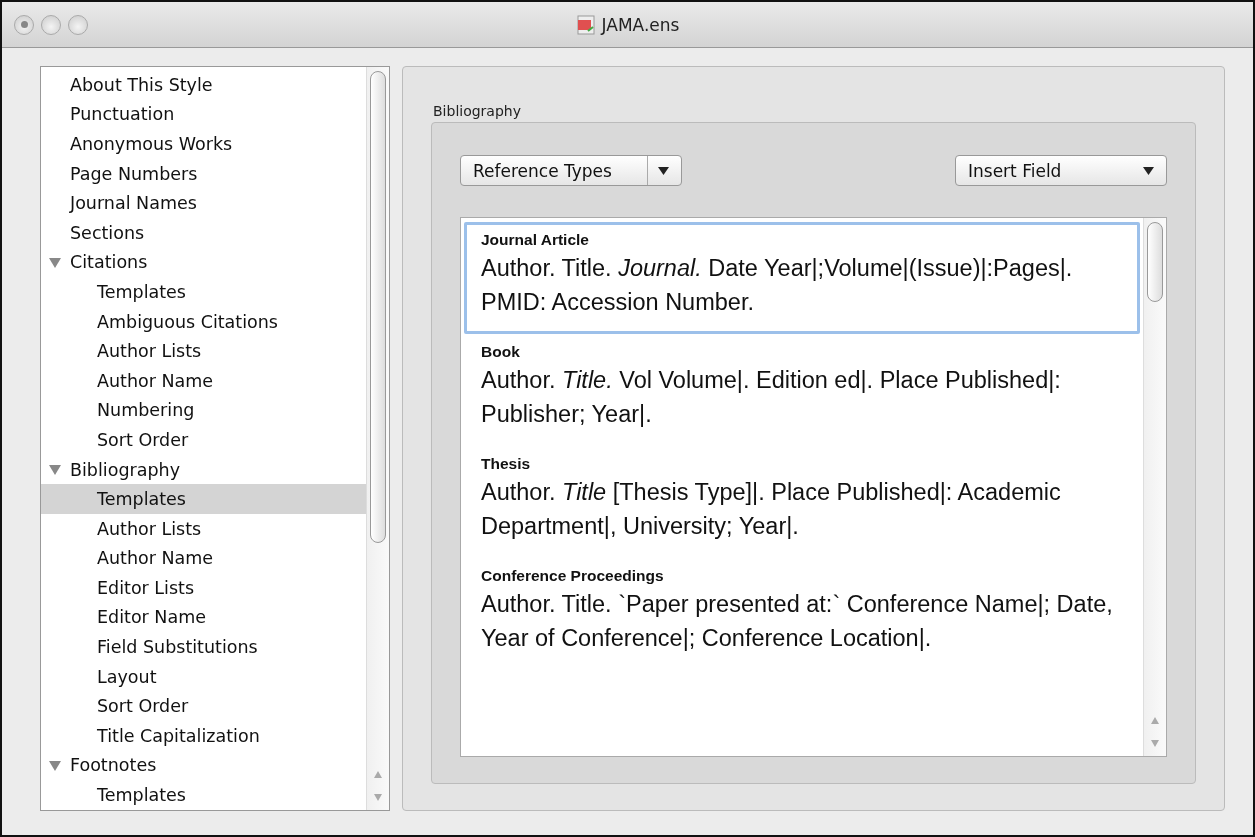 This screenshot has width=1255, height=837. Describe the element at coordinates (477, 111) in the screenshot. I see `group-title: Bibliography` at that location.